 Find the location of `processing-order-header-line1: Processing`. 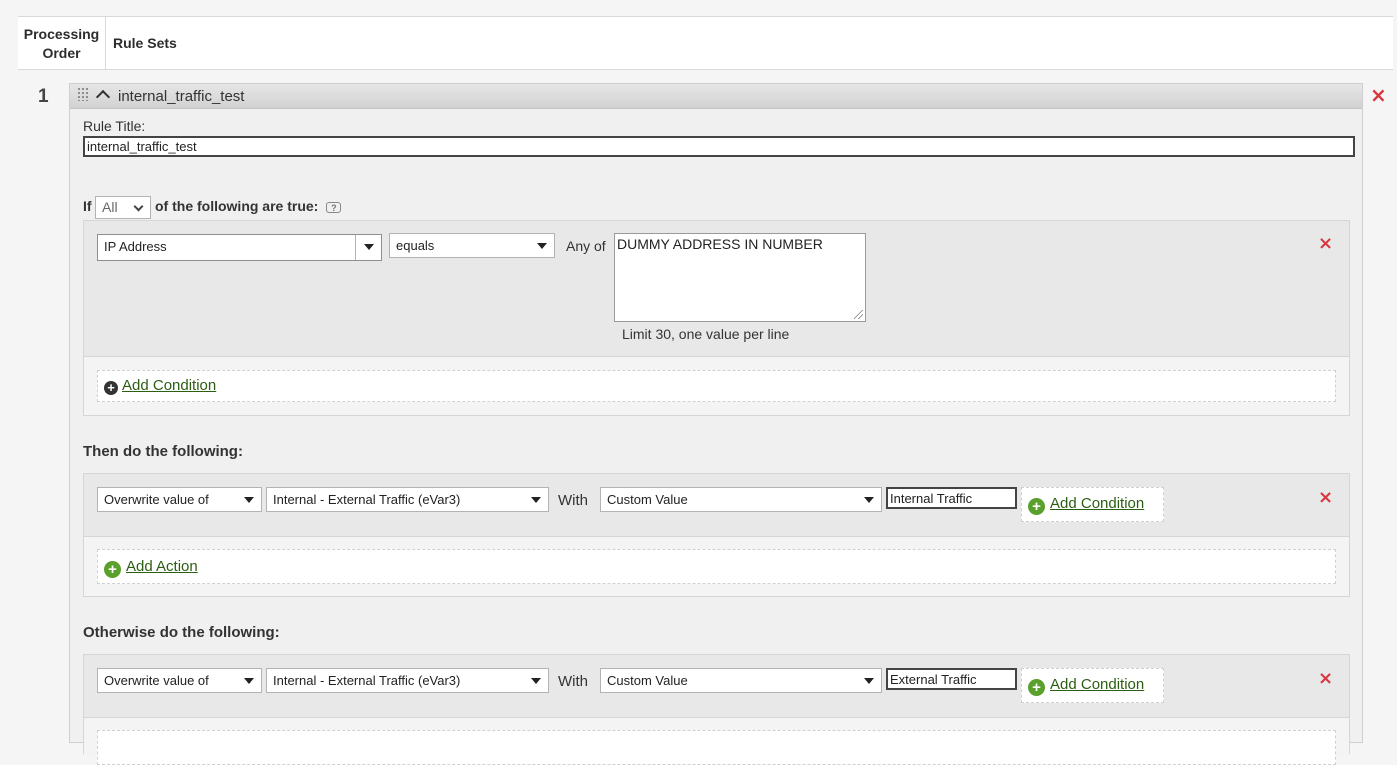

processing-order-header-line1: Processing is located at coordinates (61, 34).